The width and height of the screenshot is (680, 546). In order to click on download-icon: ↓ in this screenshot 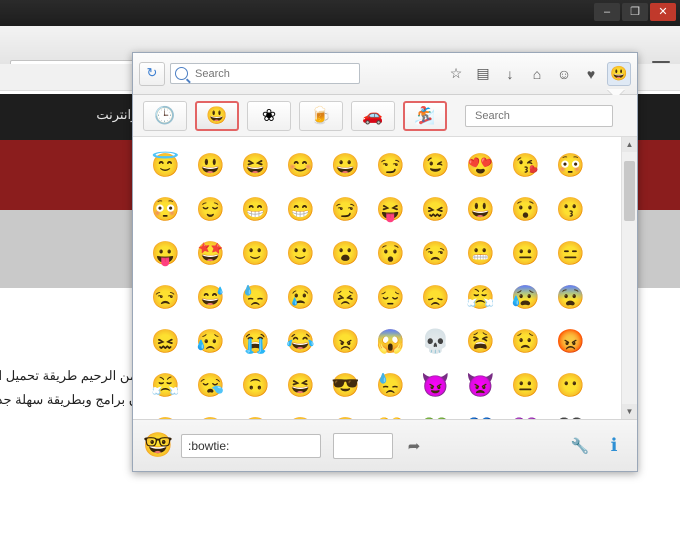, I will do `click(510, 74)`.